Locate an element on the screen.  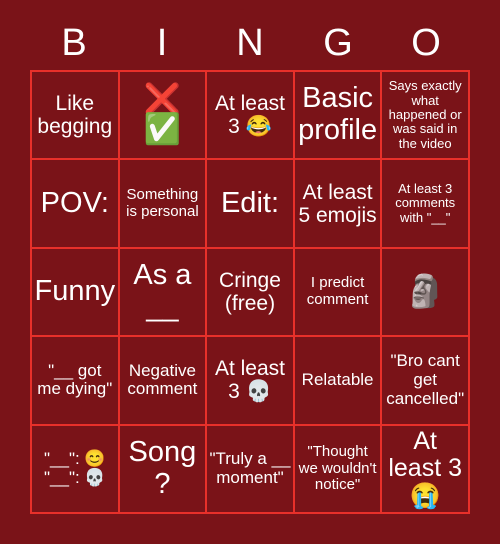
bingo-cell-label: ❌ ✅ is located at coordinates (162, 115).